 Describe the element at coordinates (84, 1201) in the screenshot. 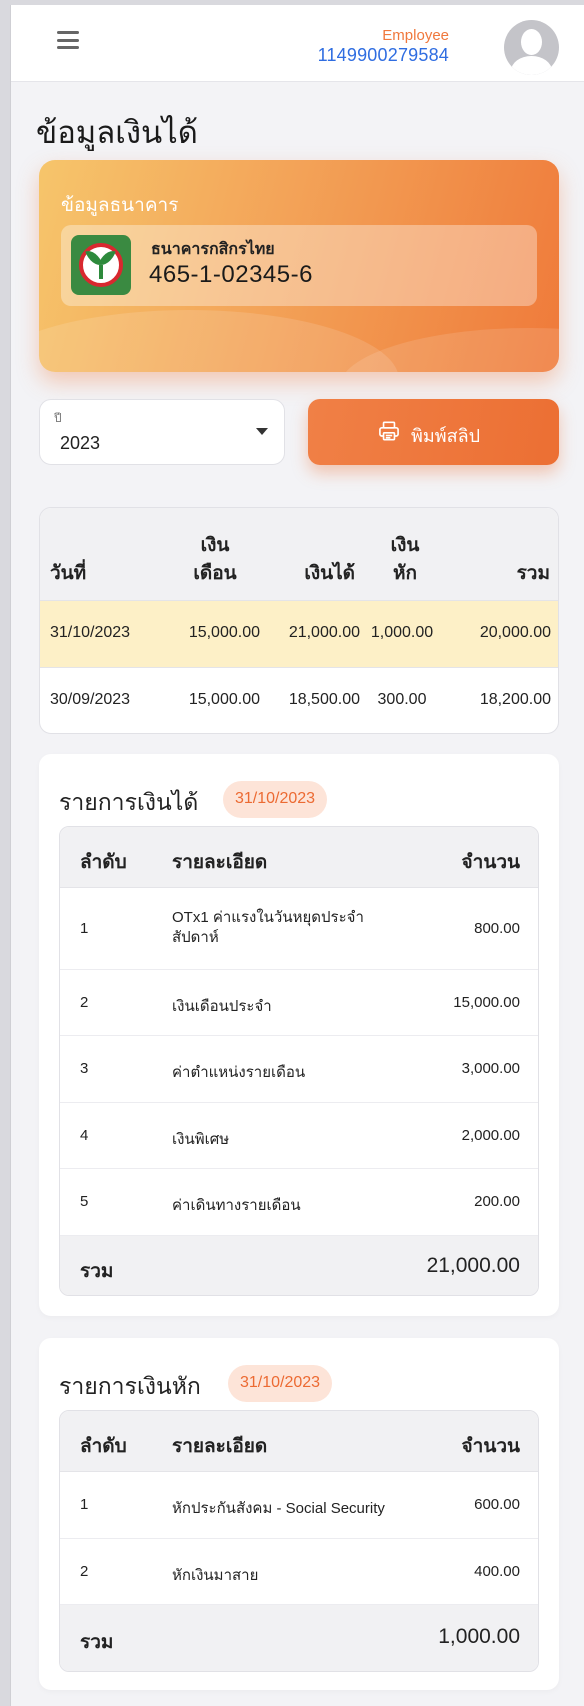

I see `item-no: 5` at that location.